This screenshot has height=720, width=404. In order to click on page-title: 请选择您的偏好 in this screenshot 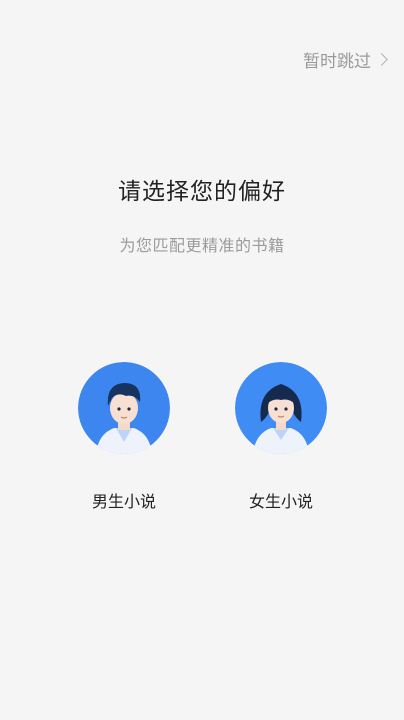, I will do `click(202, 192)`.